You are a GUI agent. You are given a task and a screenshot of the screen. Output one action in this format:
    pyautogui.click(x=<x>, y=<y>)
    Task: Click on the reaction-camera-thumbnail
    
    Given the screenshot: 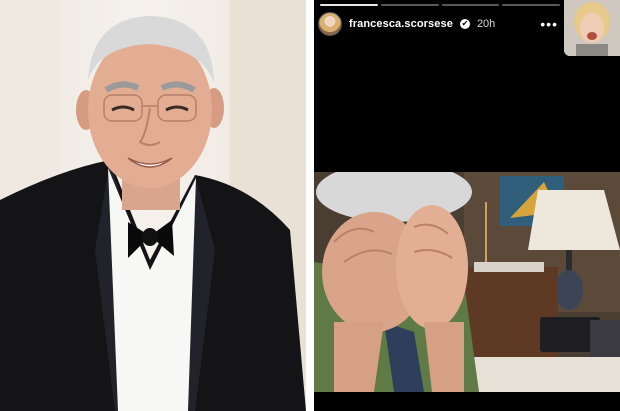 What is the action you would take?
    pyautogui.click(x=592, y=28)
    